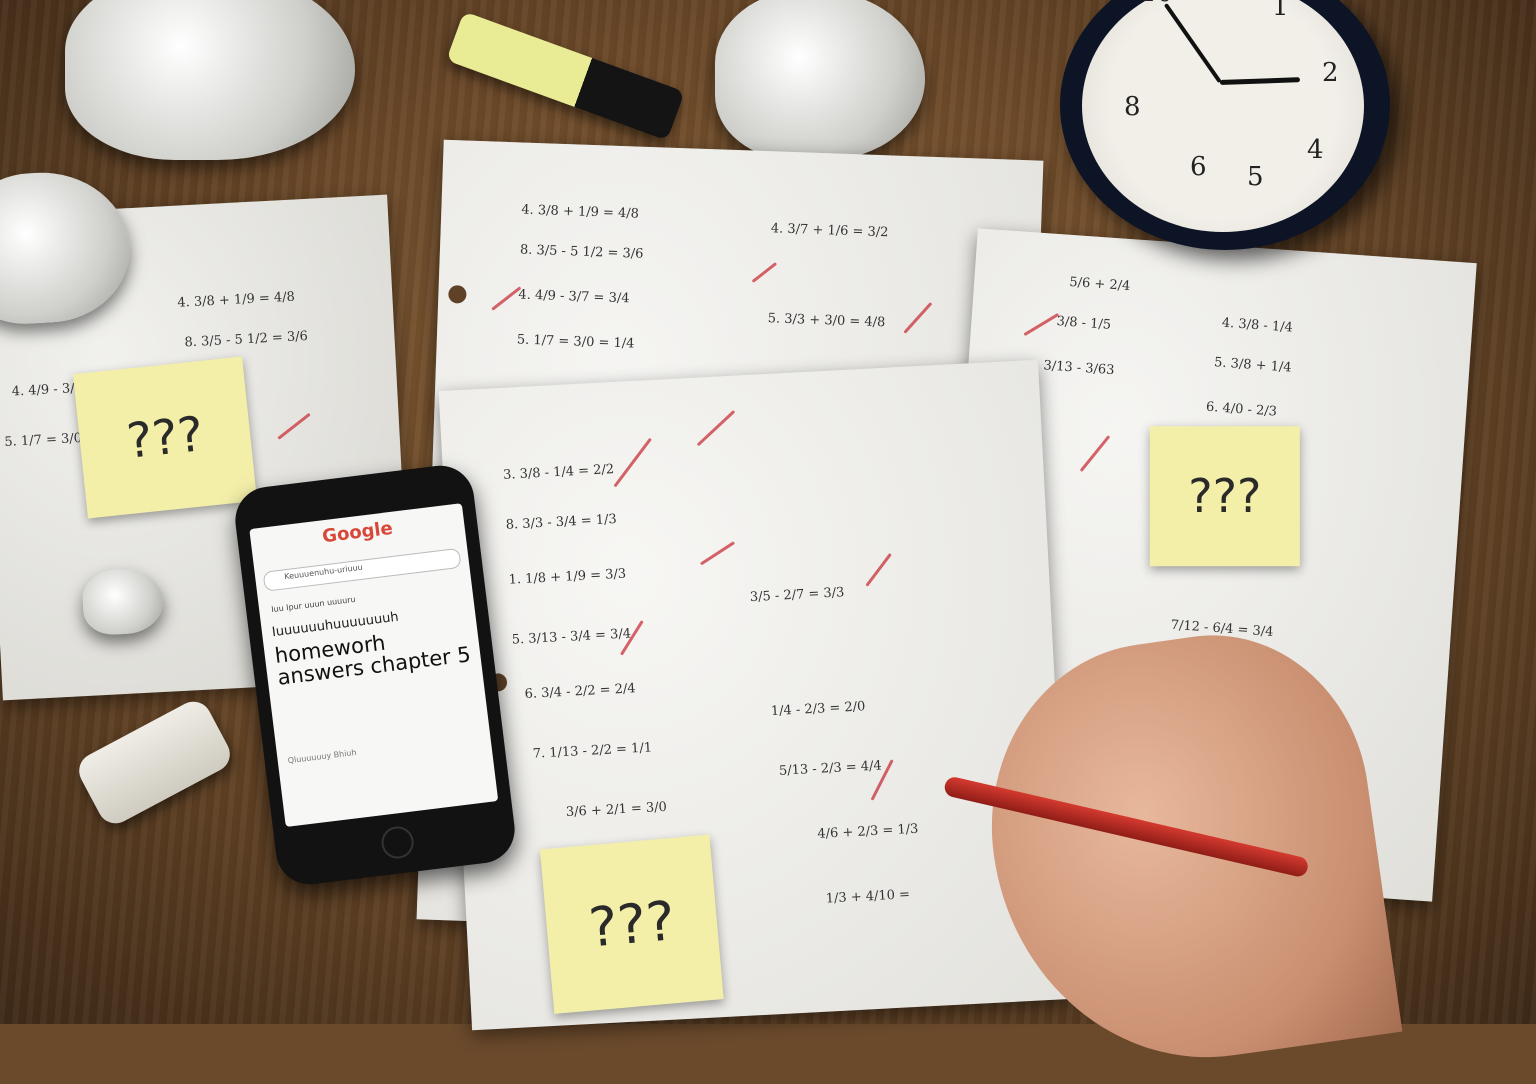 This screenshot has width=1536, height=1084. What do you see at coordinates (829, 231) in the screenshot?
I see `worksheet-mark: 4. 3/7 + 1/6 = 3/2` at bounding box center [829, 231].